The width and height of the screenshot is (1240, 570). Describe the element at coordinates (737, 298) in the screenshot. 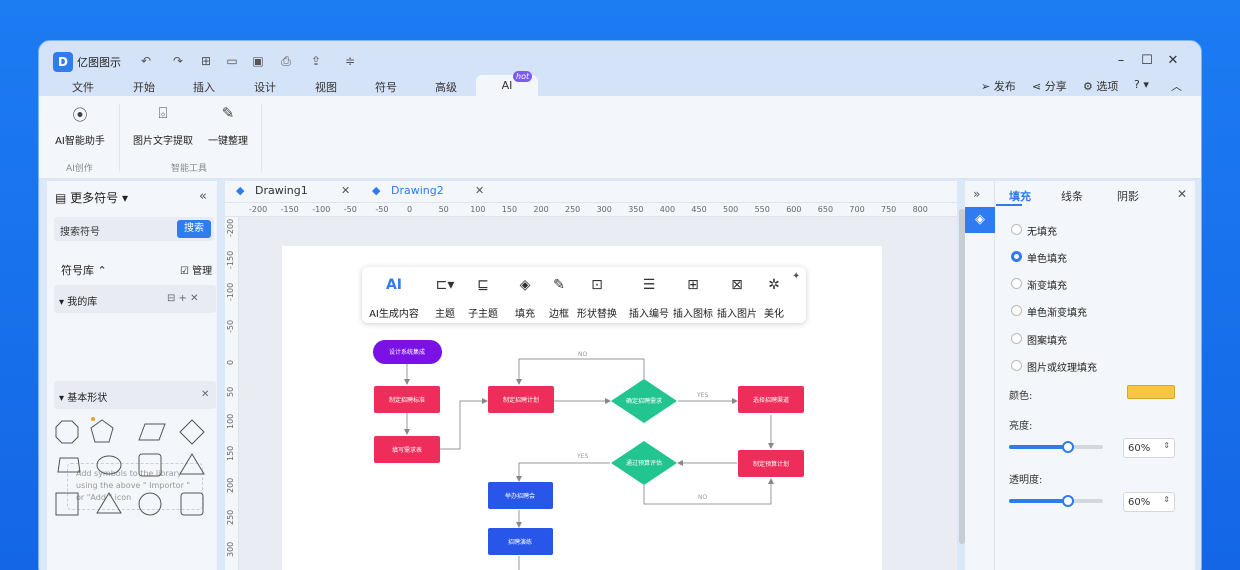

I see `insert-image-button: ⊠ 插入图片` at that location.